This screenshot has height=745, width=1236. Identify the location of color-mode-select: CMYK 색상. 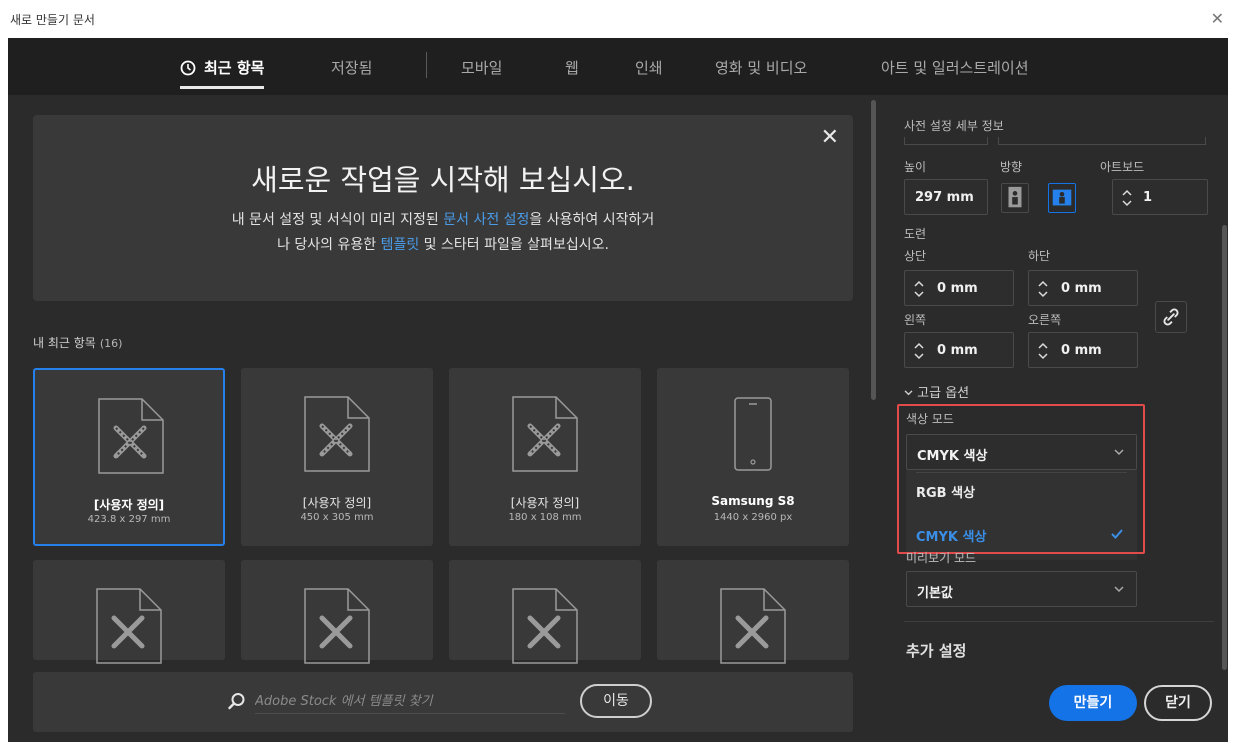
(1021, 452).